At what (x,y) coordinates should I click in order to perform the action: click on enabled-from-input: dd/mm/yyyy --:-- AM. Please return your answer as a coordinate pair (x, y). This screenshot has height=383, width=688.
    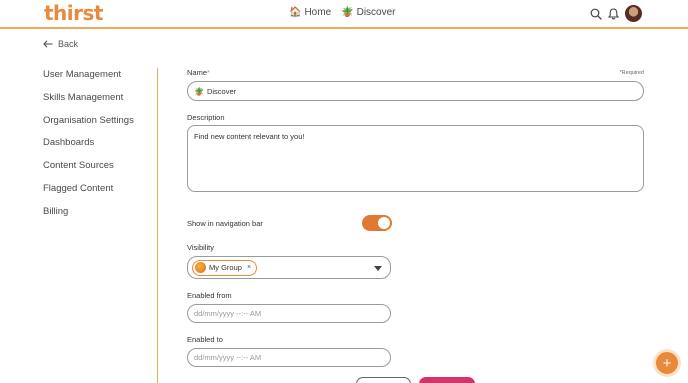
    Looking at the image, I should click on (289, 313).